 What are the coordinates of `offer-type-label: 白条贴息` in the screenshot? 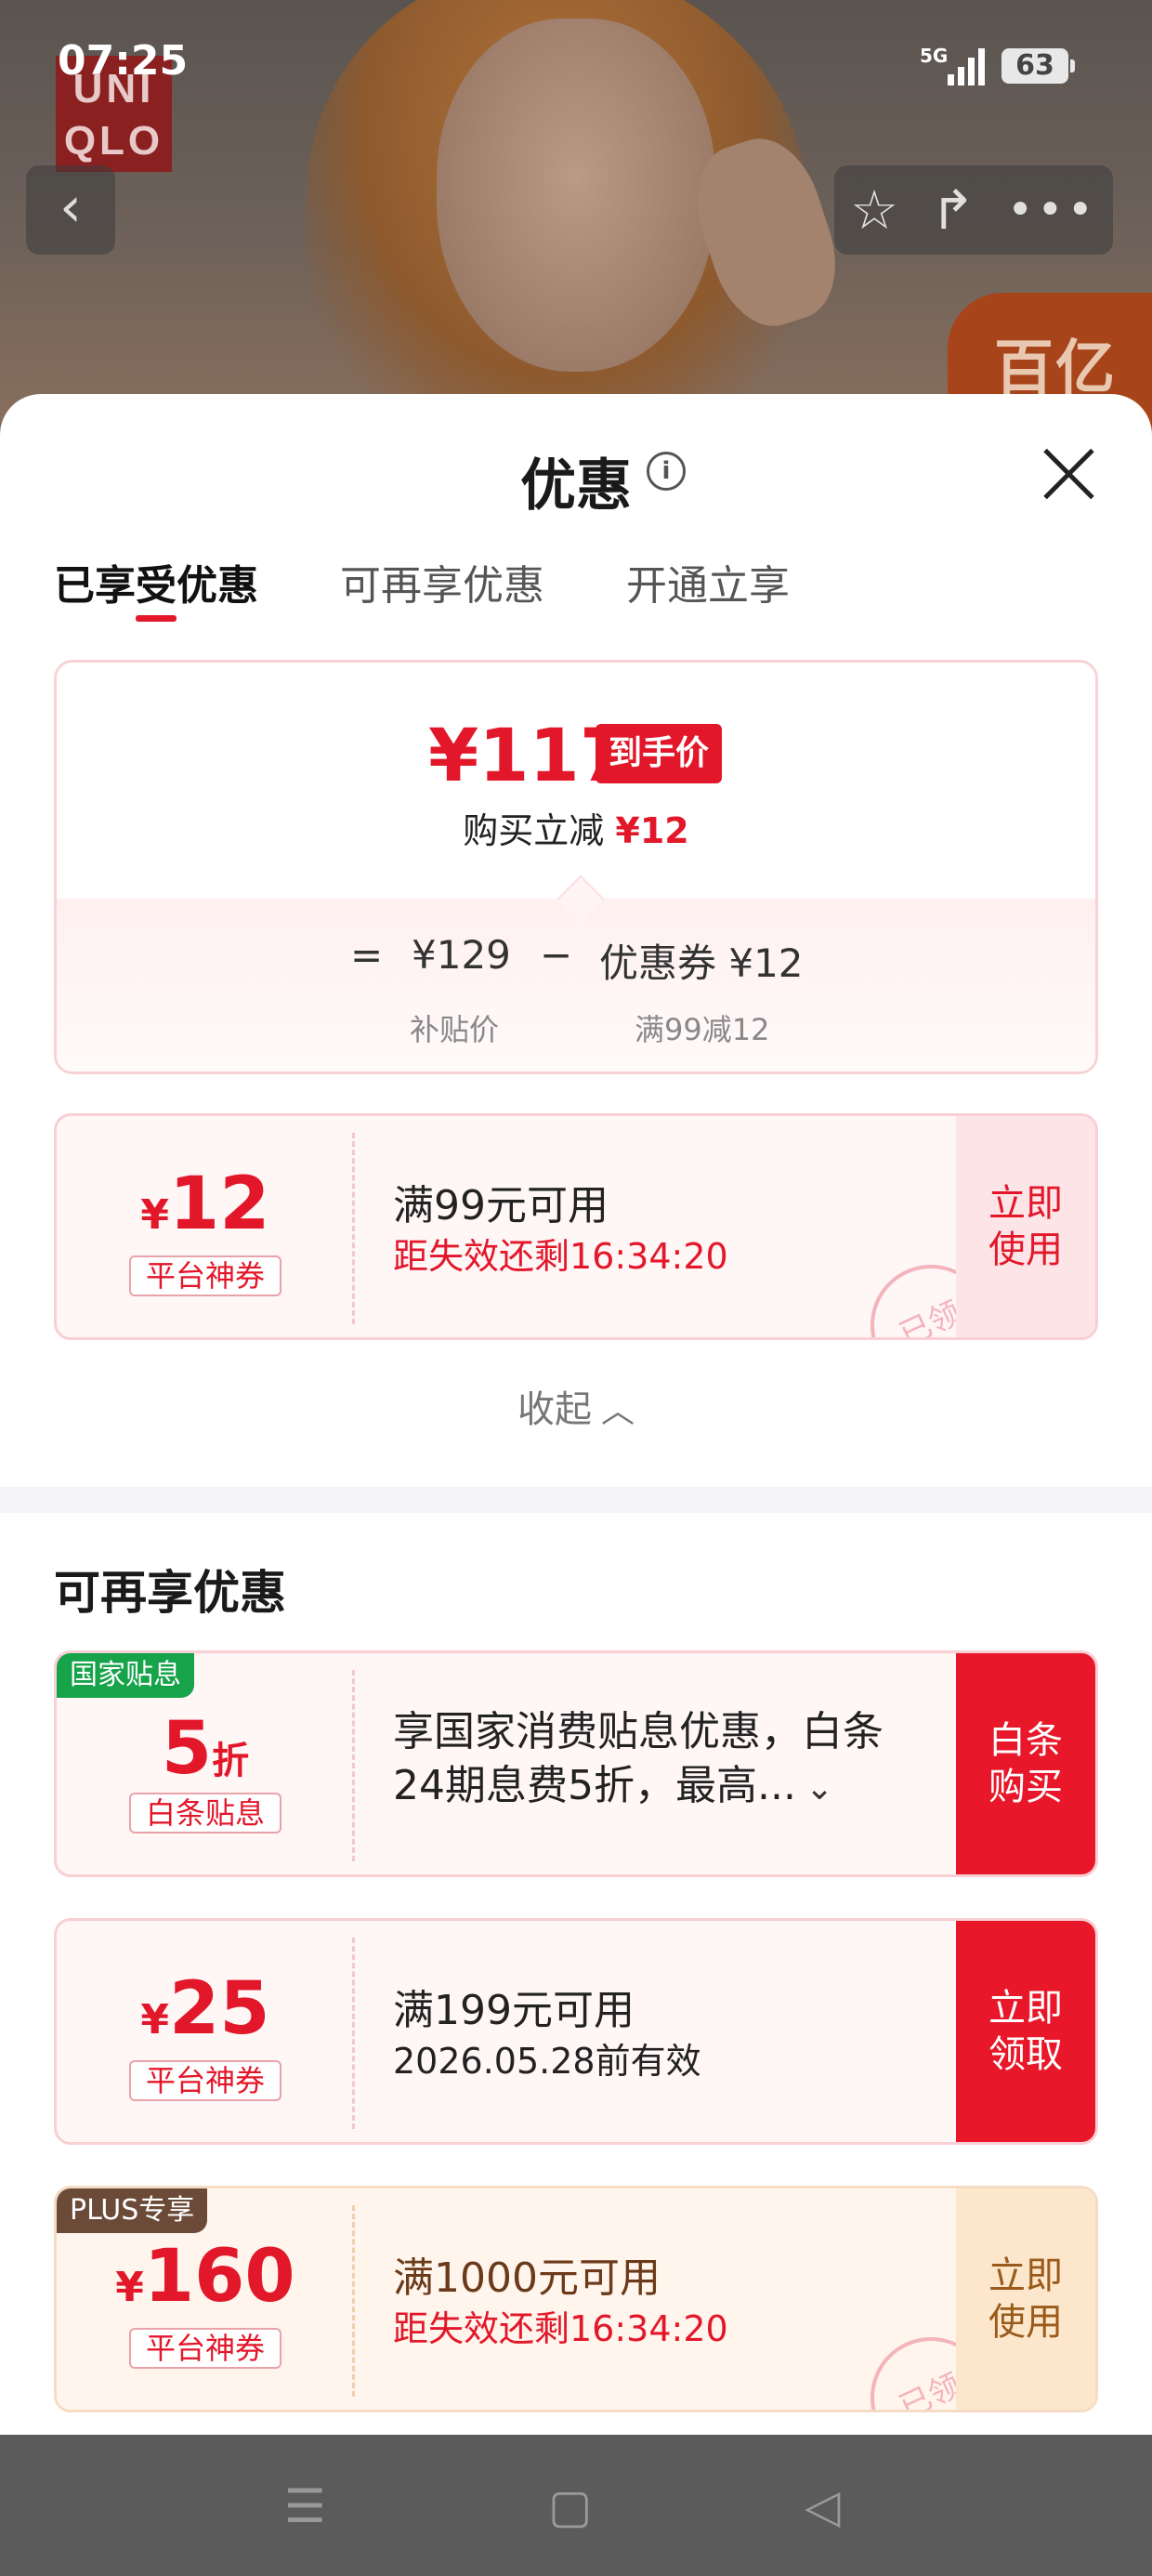 It's located at (205, 1813).